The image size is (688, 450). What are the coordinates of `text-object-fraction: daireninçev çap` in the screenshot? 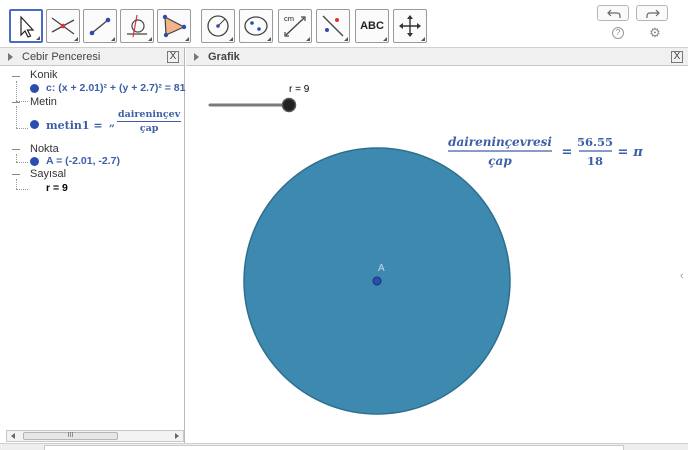 It's located at (149, 121).